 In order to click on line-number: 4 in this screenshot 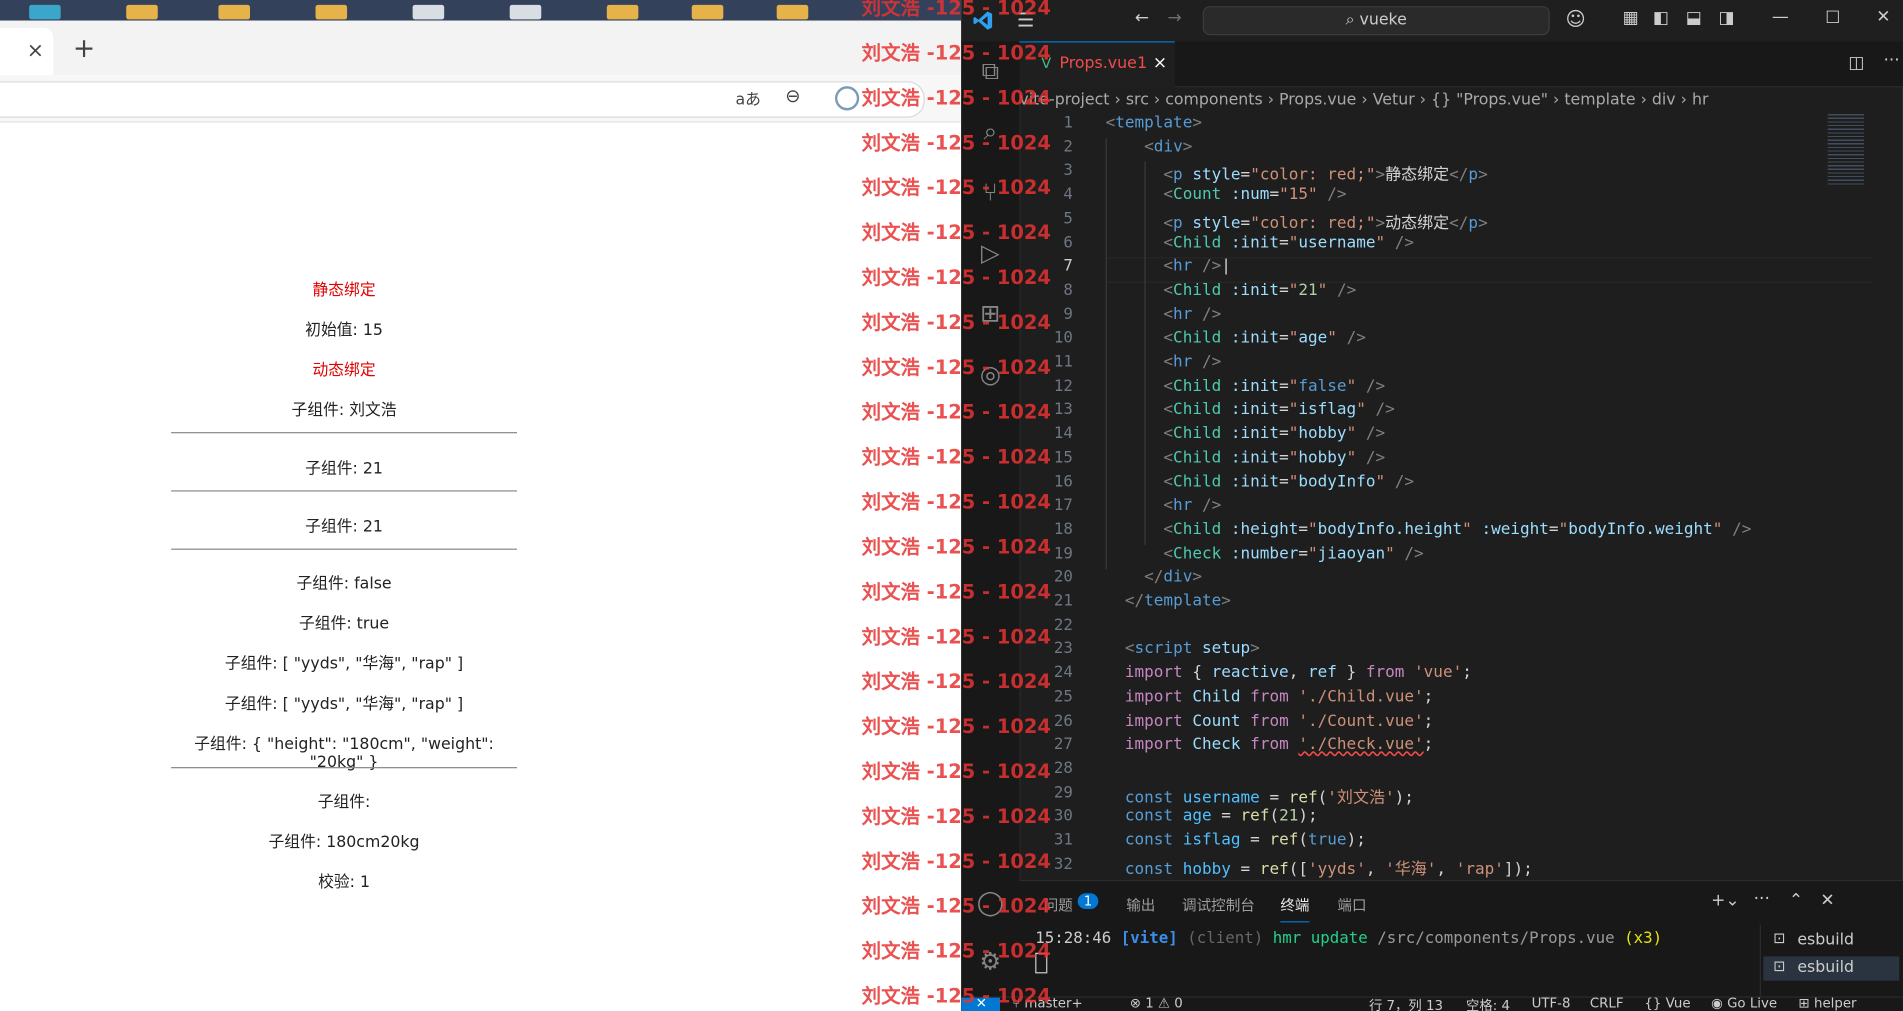, I will do `click(1068, 195)`.